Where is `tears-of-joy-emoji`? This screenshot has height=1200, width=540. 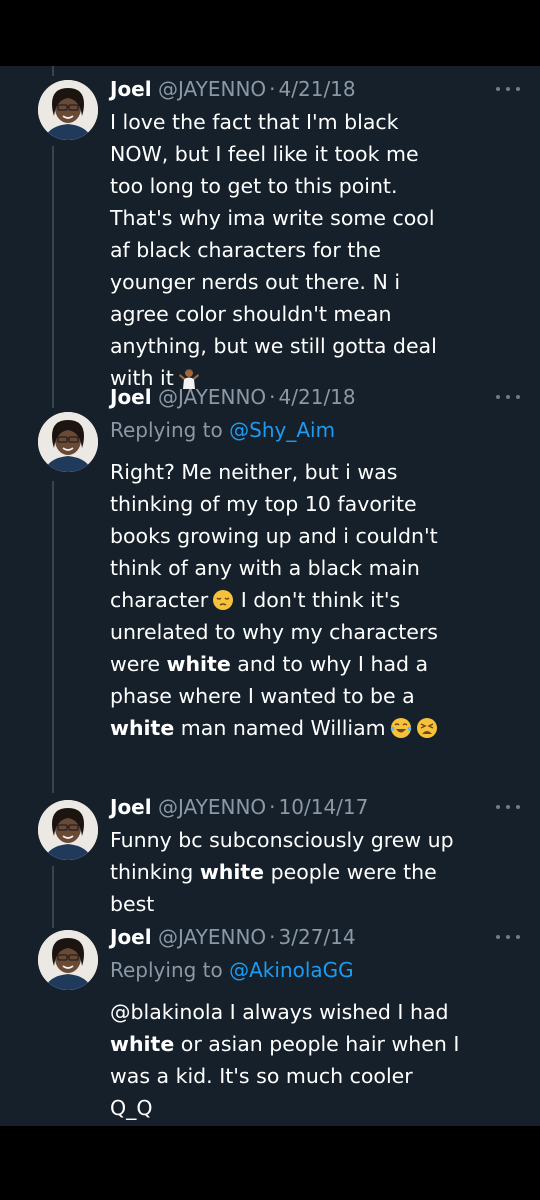 tears-of-joy-emoji is located at coordinates (401, 727).